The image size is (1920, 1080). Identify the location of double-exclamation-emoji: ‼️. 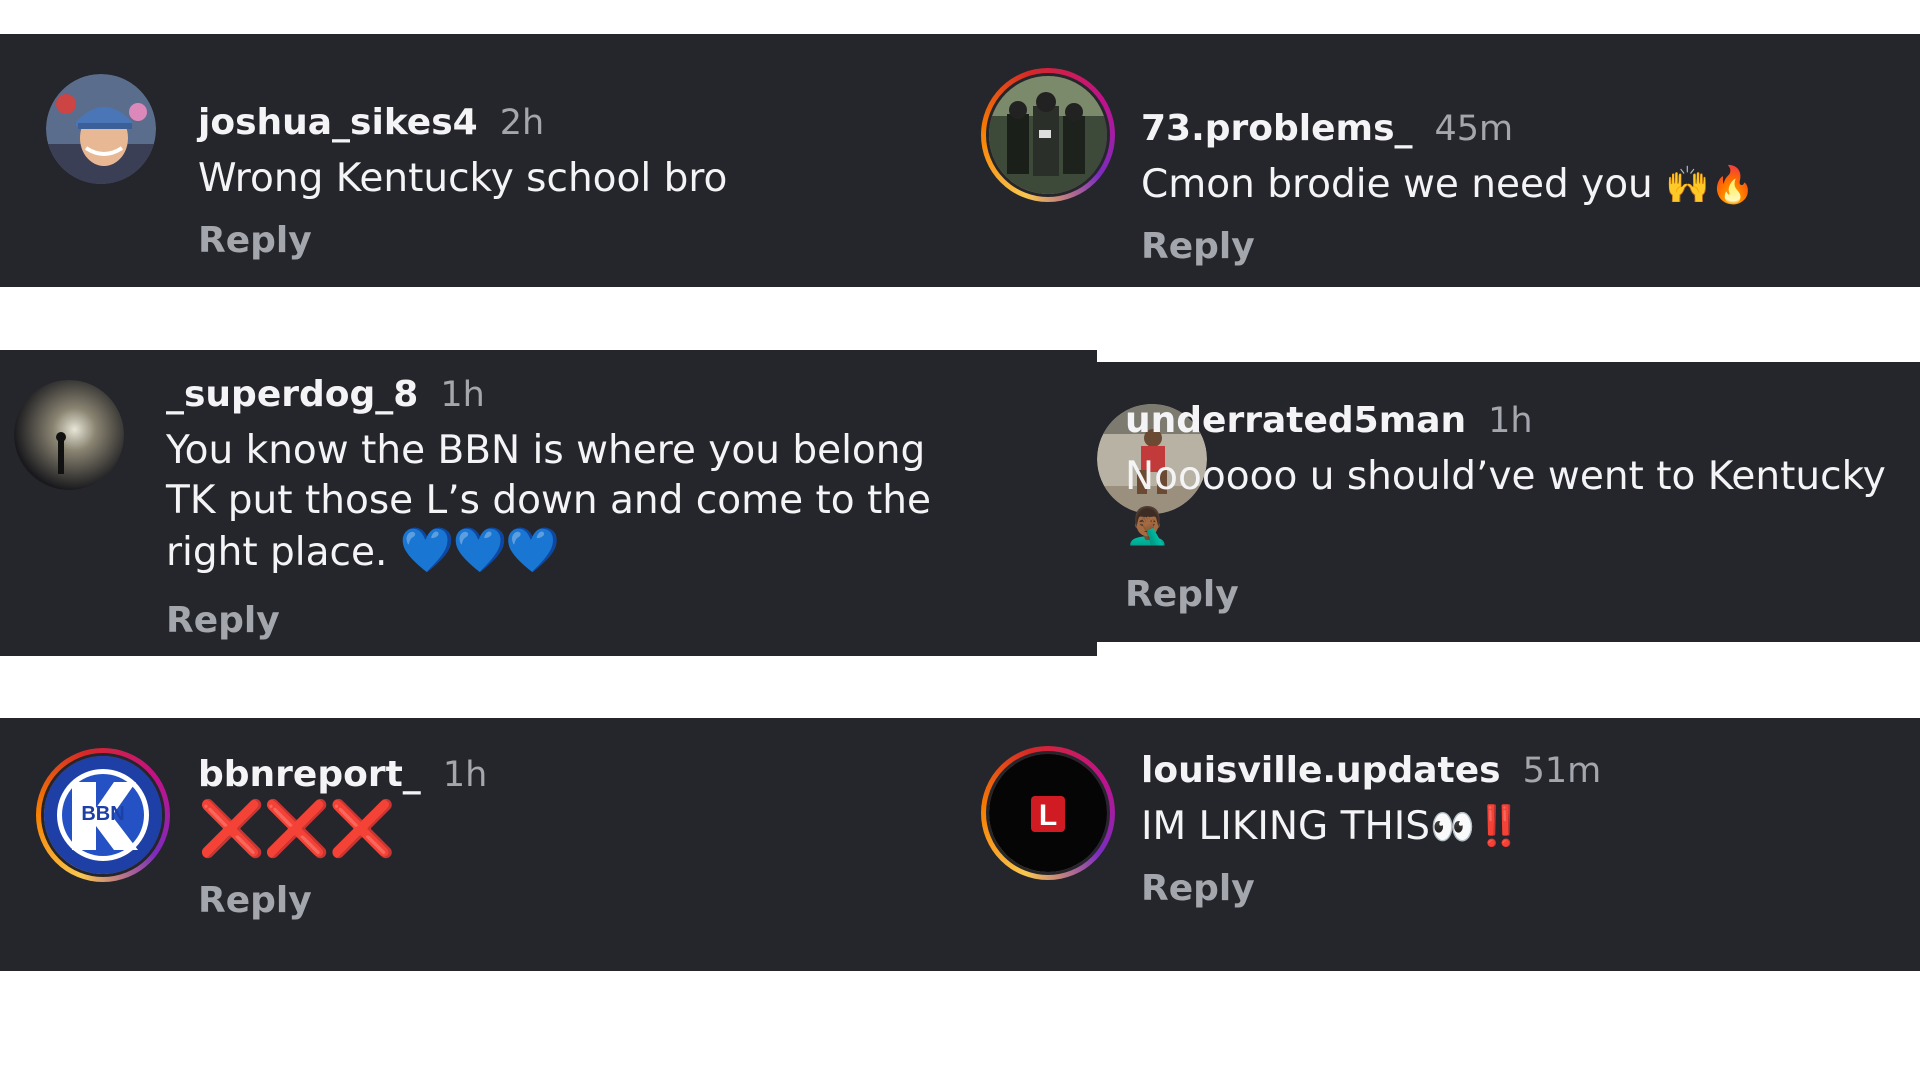
(1499, 826).